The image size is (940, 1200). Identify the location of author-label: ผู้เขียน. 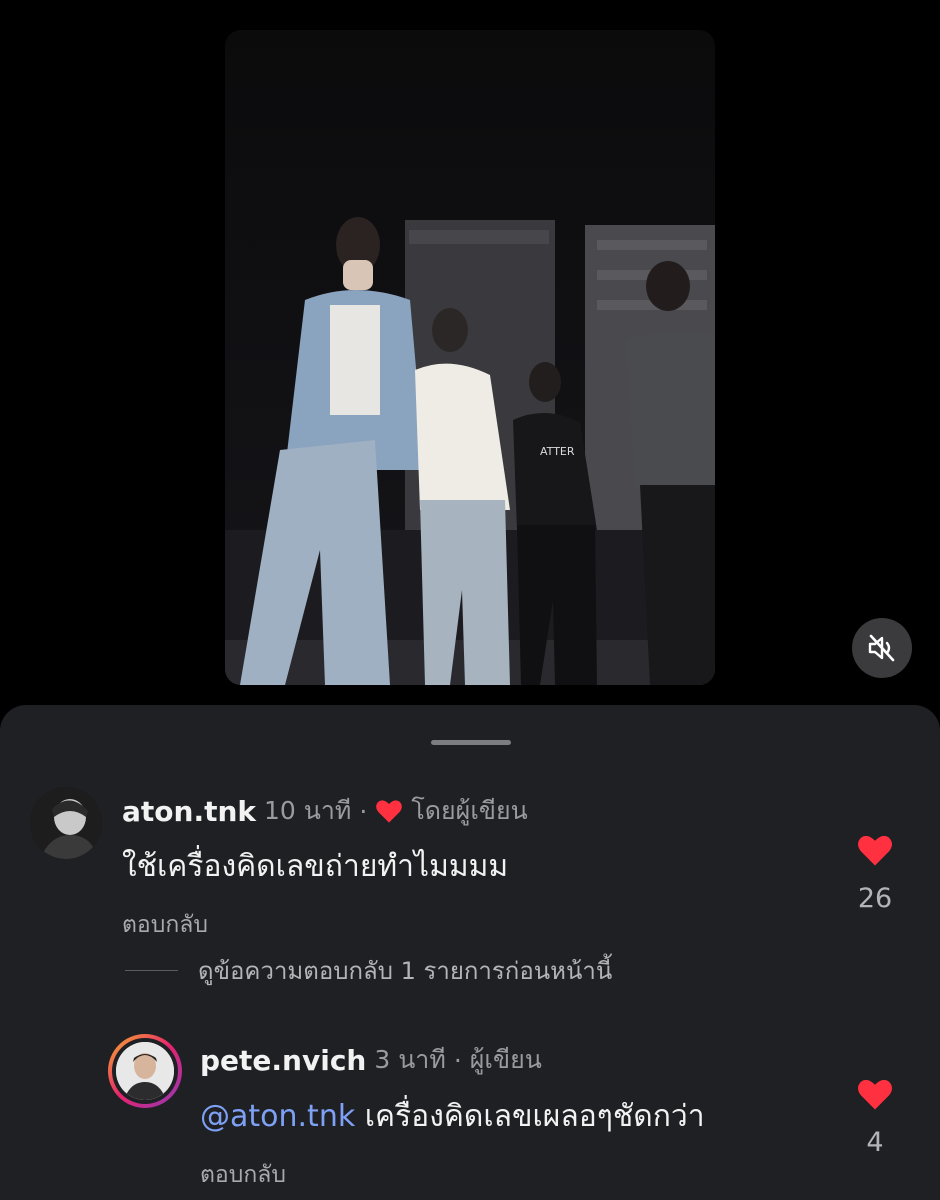
(505, 1059).